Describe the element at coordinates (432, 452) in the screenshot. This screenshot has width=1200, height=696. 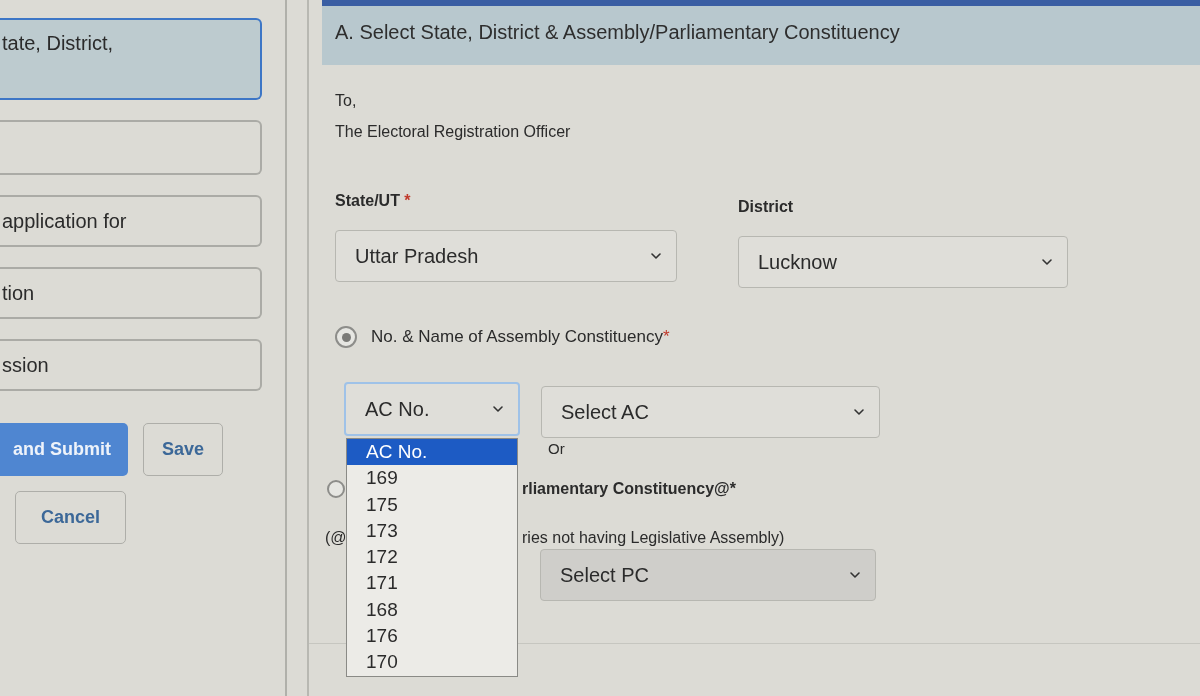
I see `dropdown-option: AC No.` at that location.